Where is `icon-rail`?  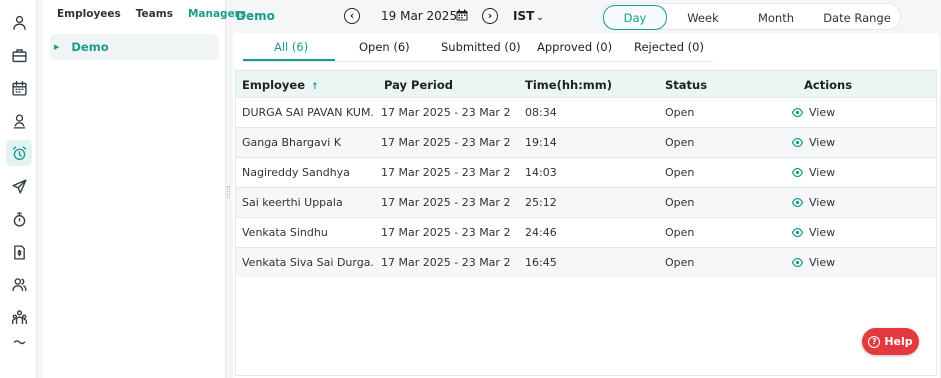
icon-rail is located at coordinates (18, 189).